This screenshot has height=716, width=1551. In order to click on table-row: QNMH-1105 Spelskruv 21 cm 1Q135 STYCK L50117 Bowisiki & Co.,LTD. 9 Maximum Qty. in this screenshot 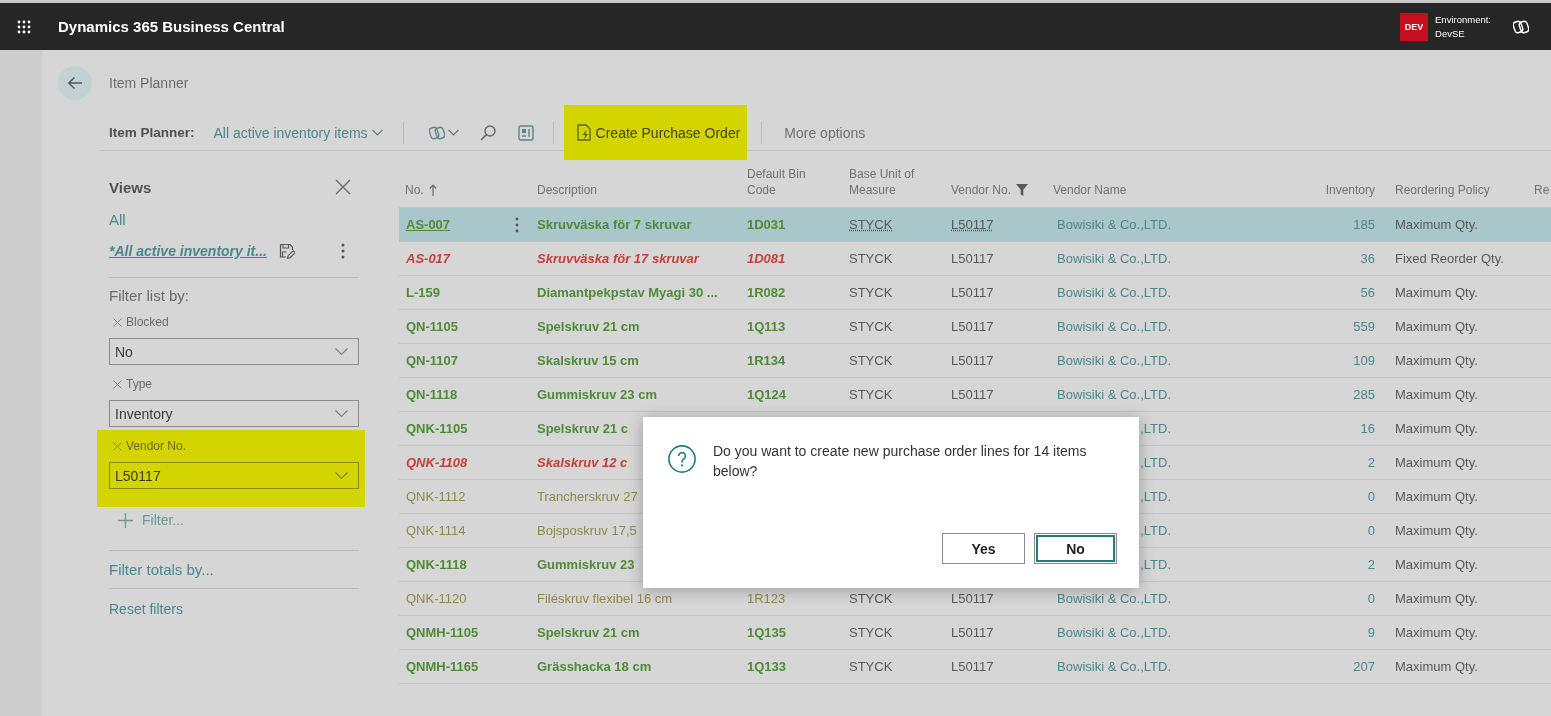, I will do `click(975, 633)`.